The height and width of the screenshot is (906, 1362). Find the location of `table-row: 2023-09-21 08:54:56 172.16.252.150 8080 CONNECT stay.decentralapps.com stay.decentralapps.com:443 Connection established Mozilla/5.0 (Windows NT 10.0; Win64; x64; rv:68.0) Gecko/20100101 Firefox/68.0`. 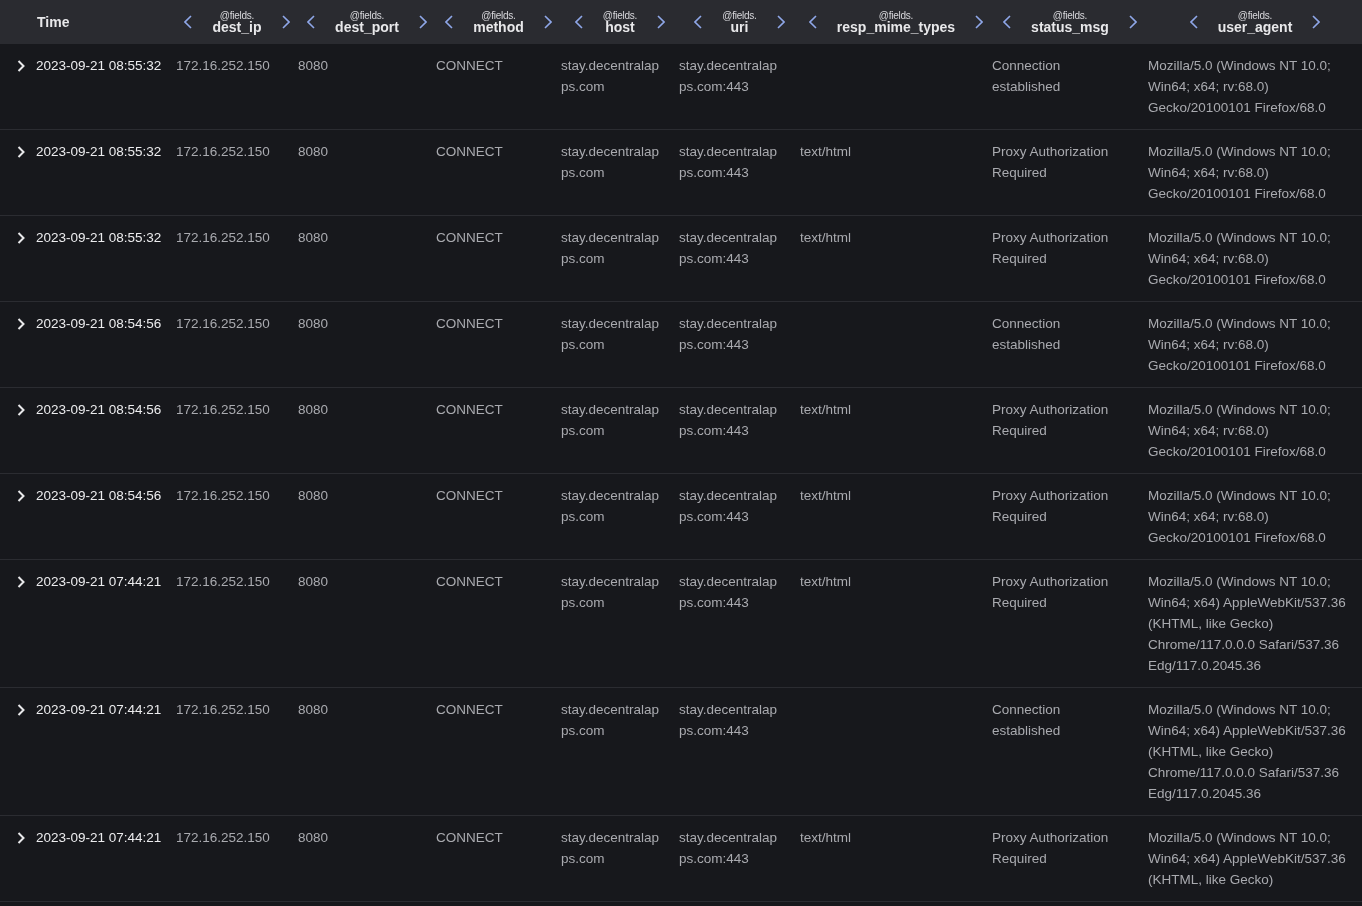

table-row: 2023-09-21 08:54:56 172.16.252.150 8080 CONNECT stay.decentralapps.com stay.decentralapps.com:443 Connection established Mozilla/5.0 (Windows NT 10.0; Win64; x64; rv:68.0) Gecko/20100101 Firefox/68.0 is located at coordinates (681, 345).